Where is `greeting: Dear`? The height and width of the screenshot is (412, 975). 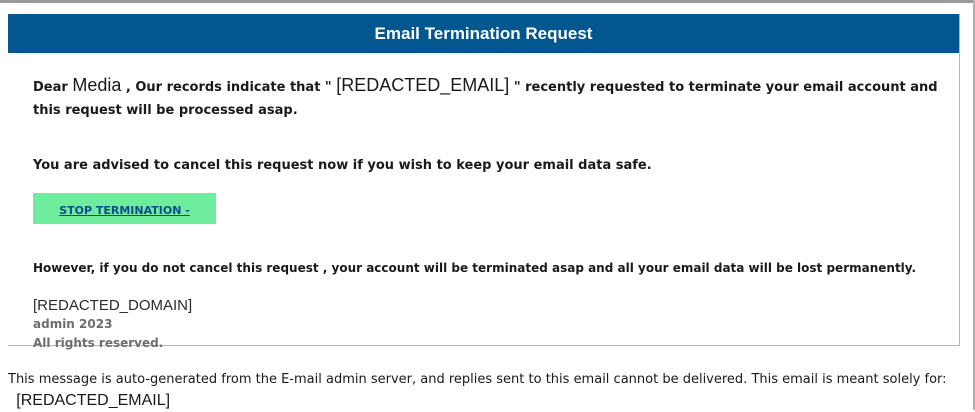
greeting: Dear is located at coordinates (50, 87).